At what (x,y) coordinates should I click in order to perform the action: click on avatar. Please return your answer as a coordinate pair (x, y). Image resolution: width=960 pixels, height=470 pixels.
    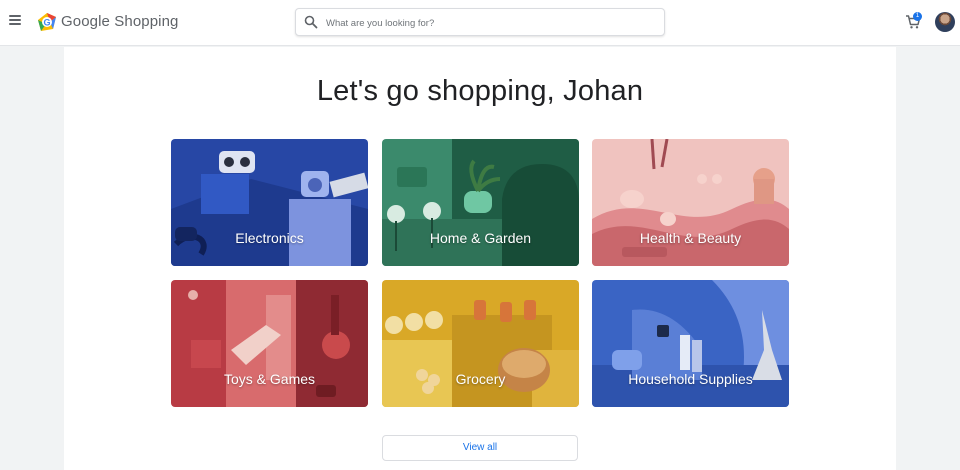
    Looking at the image, I should click on (945, 22).